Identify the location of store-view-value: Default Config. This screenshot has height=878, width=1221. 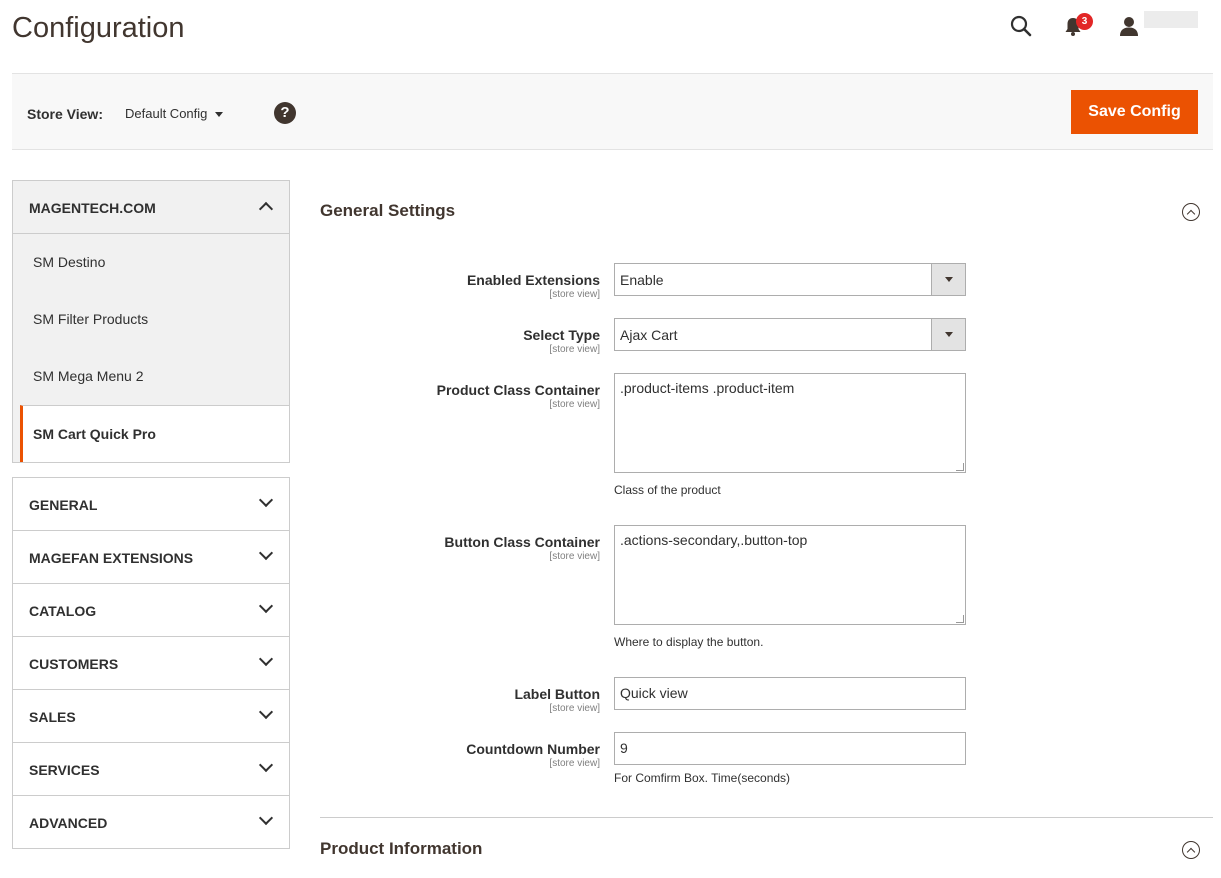
(166, 113).